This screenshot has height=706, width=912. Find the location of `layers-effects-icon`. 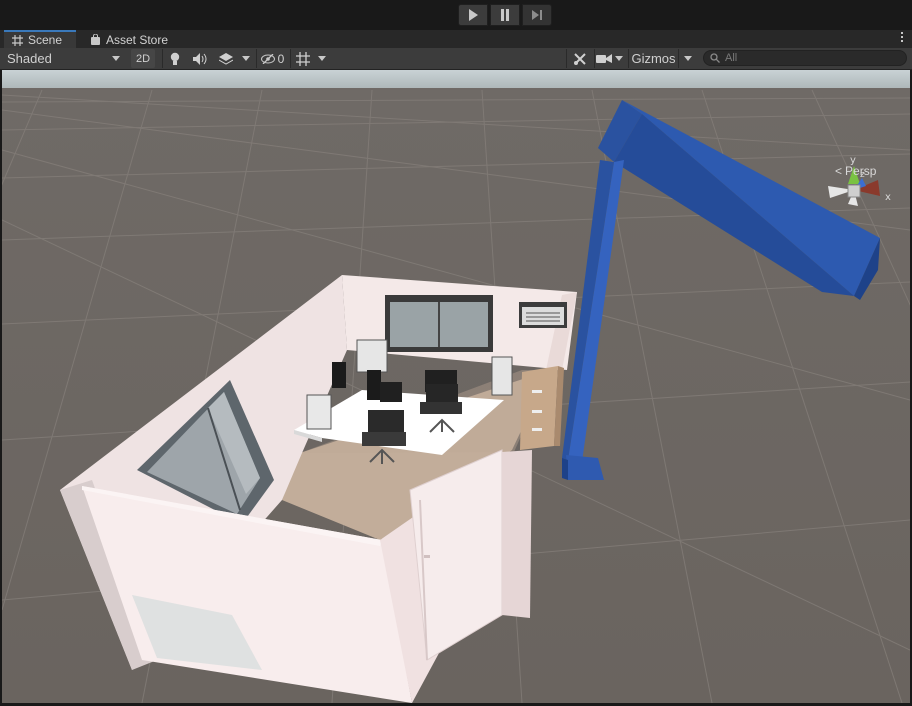

layers-effects-icon is located at coordinates (226, 58).